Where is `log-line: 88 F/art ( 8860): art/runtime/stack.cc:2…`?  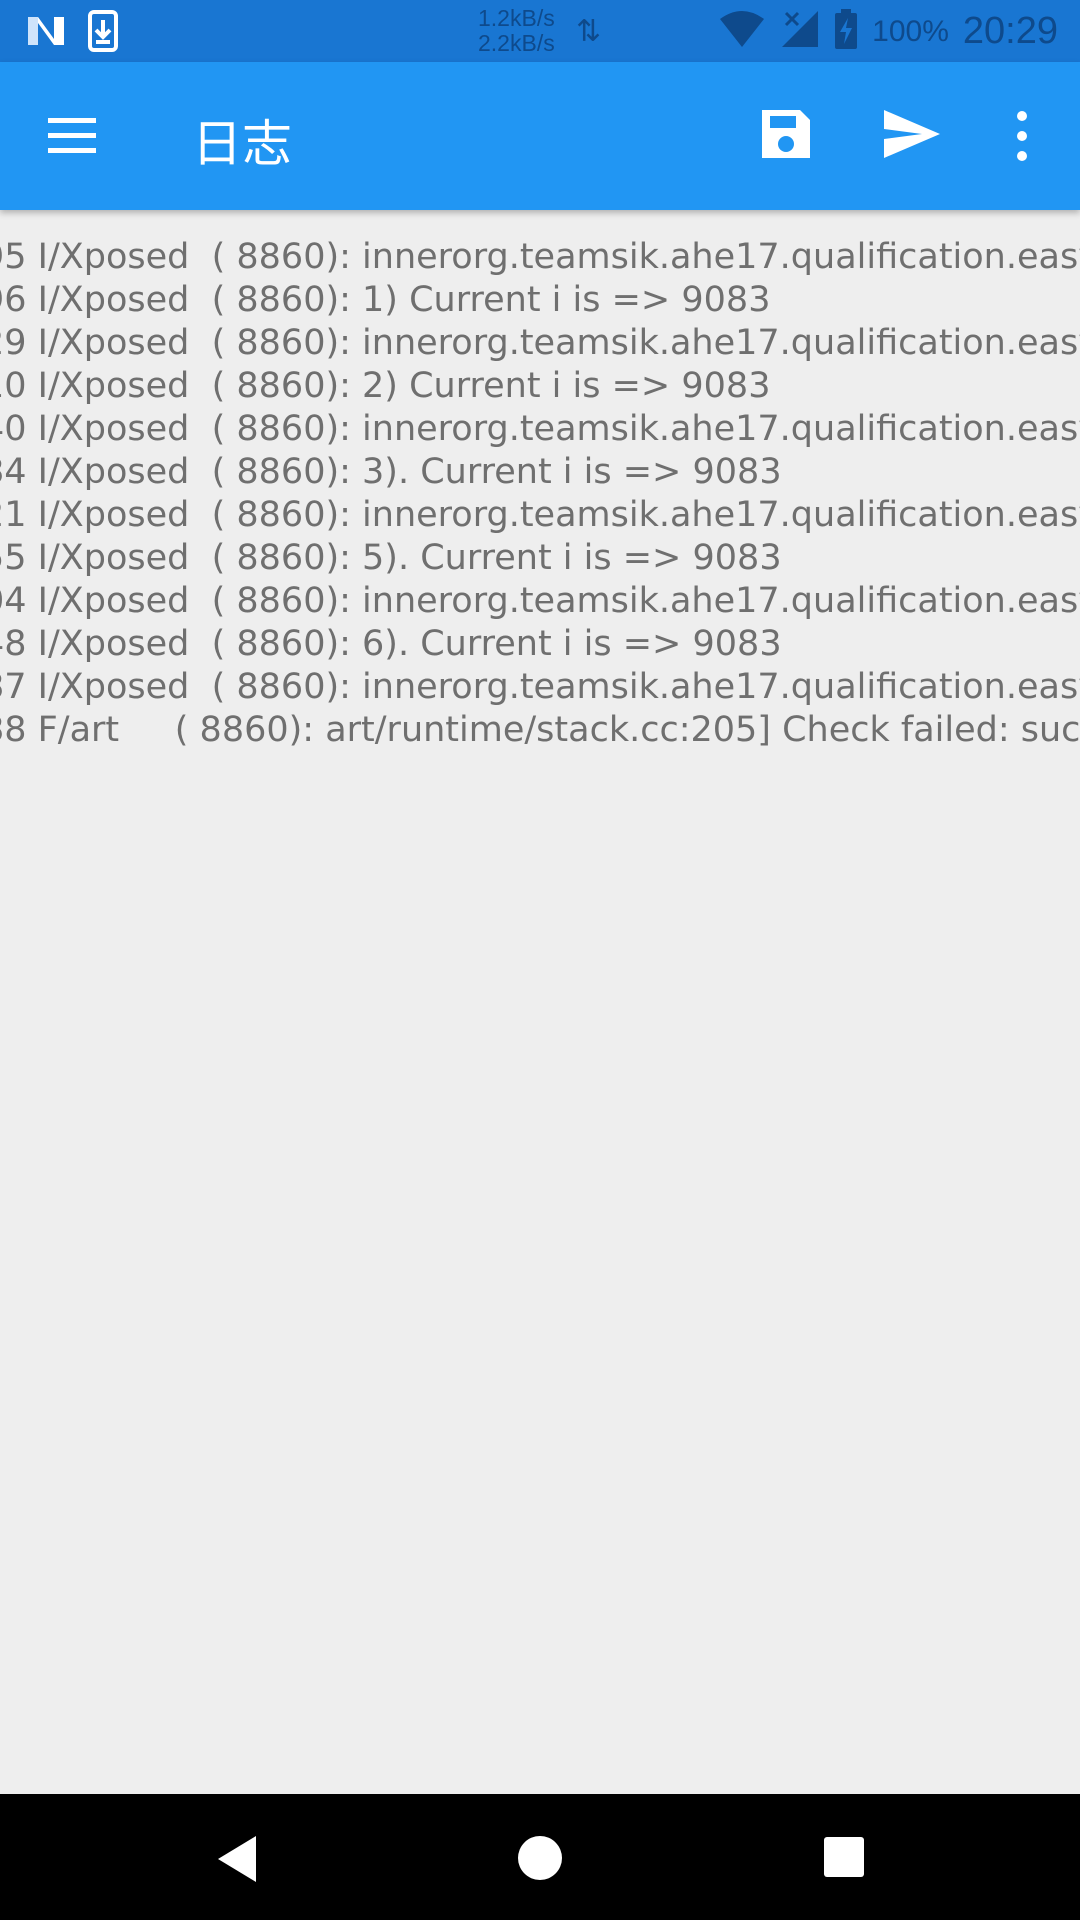 log-line: 88 F/art ( 8860): art/runtime/stack.cc:2… is located at coordinates (540, 730).